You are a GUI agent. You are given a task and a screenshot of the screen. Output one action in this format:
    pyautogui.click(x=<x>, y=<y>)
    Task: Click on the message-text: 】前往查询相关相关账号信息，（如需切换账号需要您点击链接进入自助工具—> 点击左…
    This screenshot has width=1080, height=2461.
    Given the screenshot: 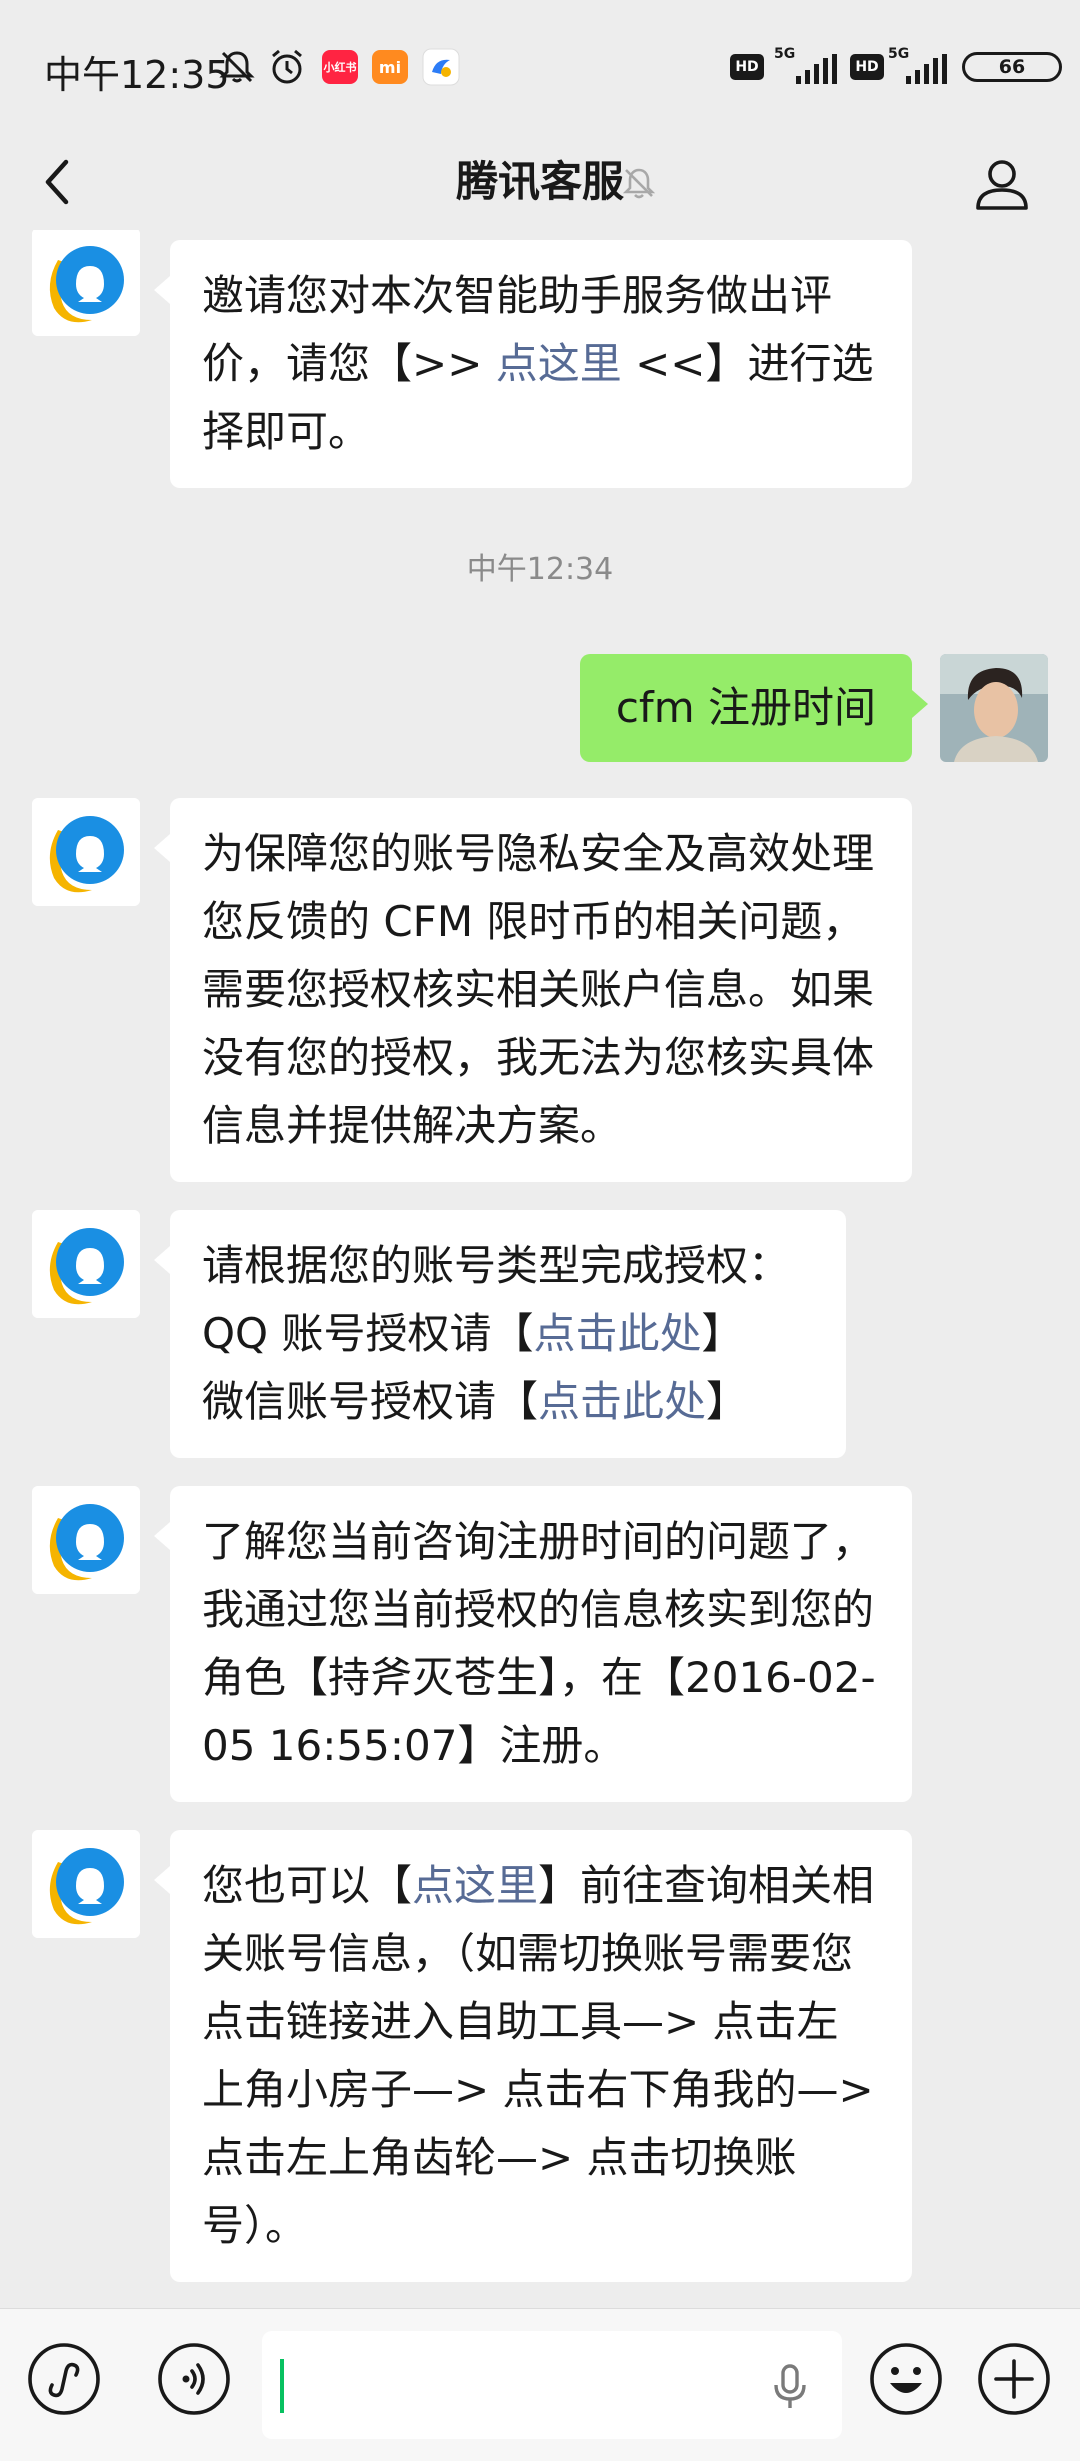 What is the action you would take?
    pyautogui.click(x=538, y=2055)
    